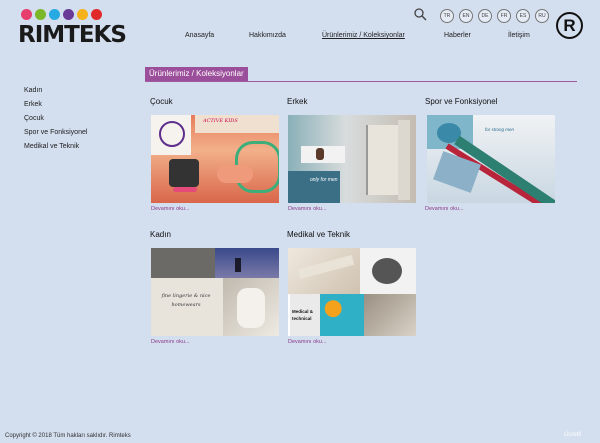  Describe the element at coordinates (494, 16) in the screenshot. I see `language-switcher: TR EN DE FR ES RU` at that location.